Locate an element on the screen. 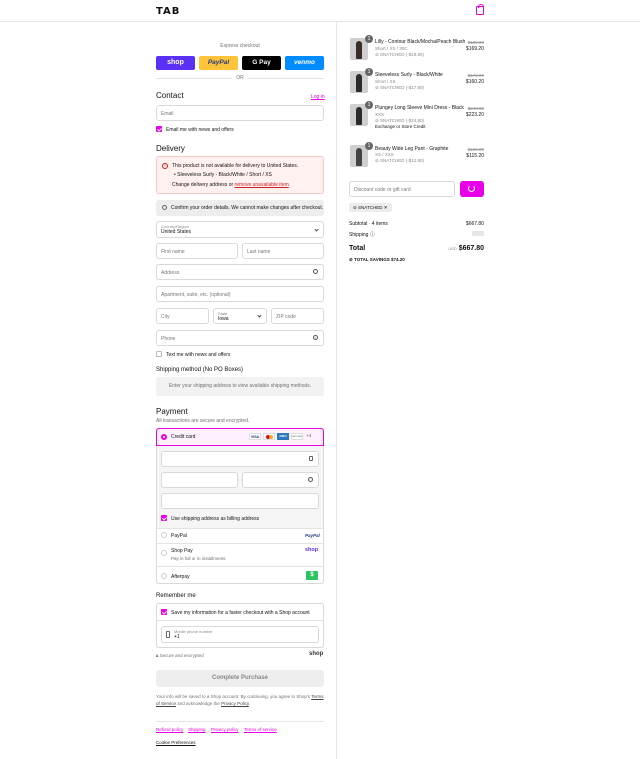 Image resolution: width=640 pixels, height=759 pixels. afterpay-icon: $ is located at coordinates (312, 575).